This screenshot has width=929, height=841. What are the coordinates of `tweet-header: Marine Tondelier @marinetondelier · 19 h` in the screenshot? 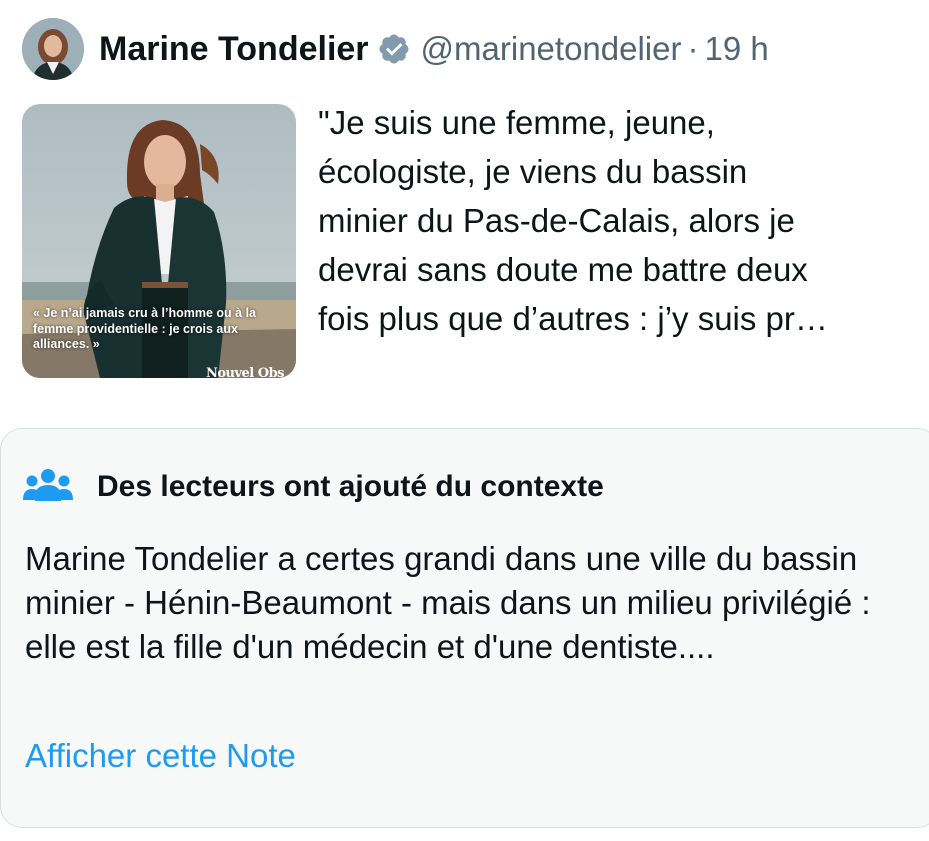 It's located at (472, 49).